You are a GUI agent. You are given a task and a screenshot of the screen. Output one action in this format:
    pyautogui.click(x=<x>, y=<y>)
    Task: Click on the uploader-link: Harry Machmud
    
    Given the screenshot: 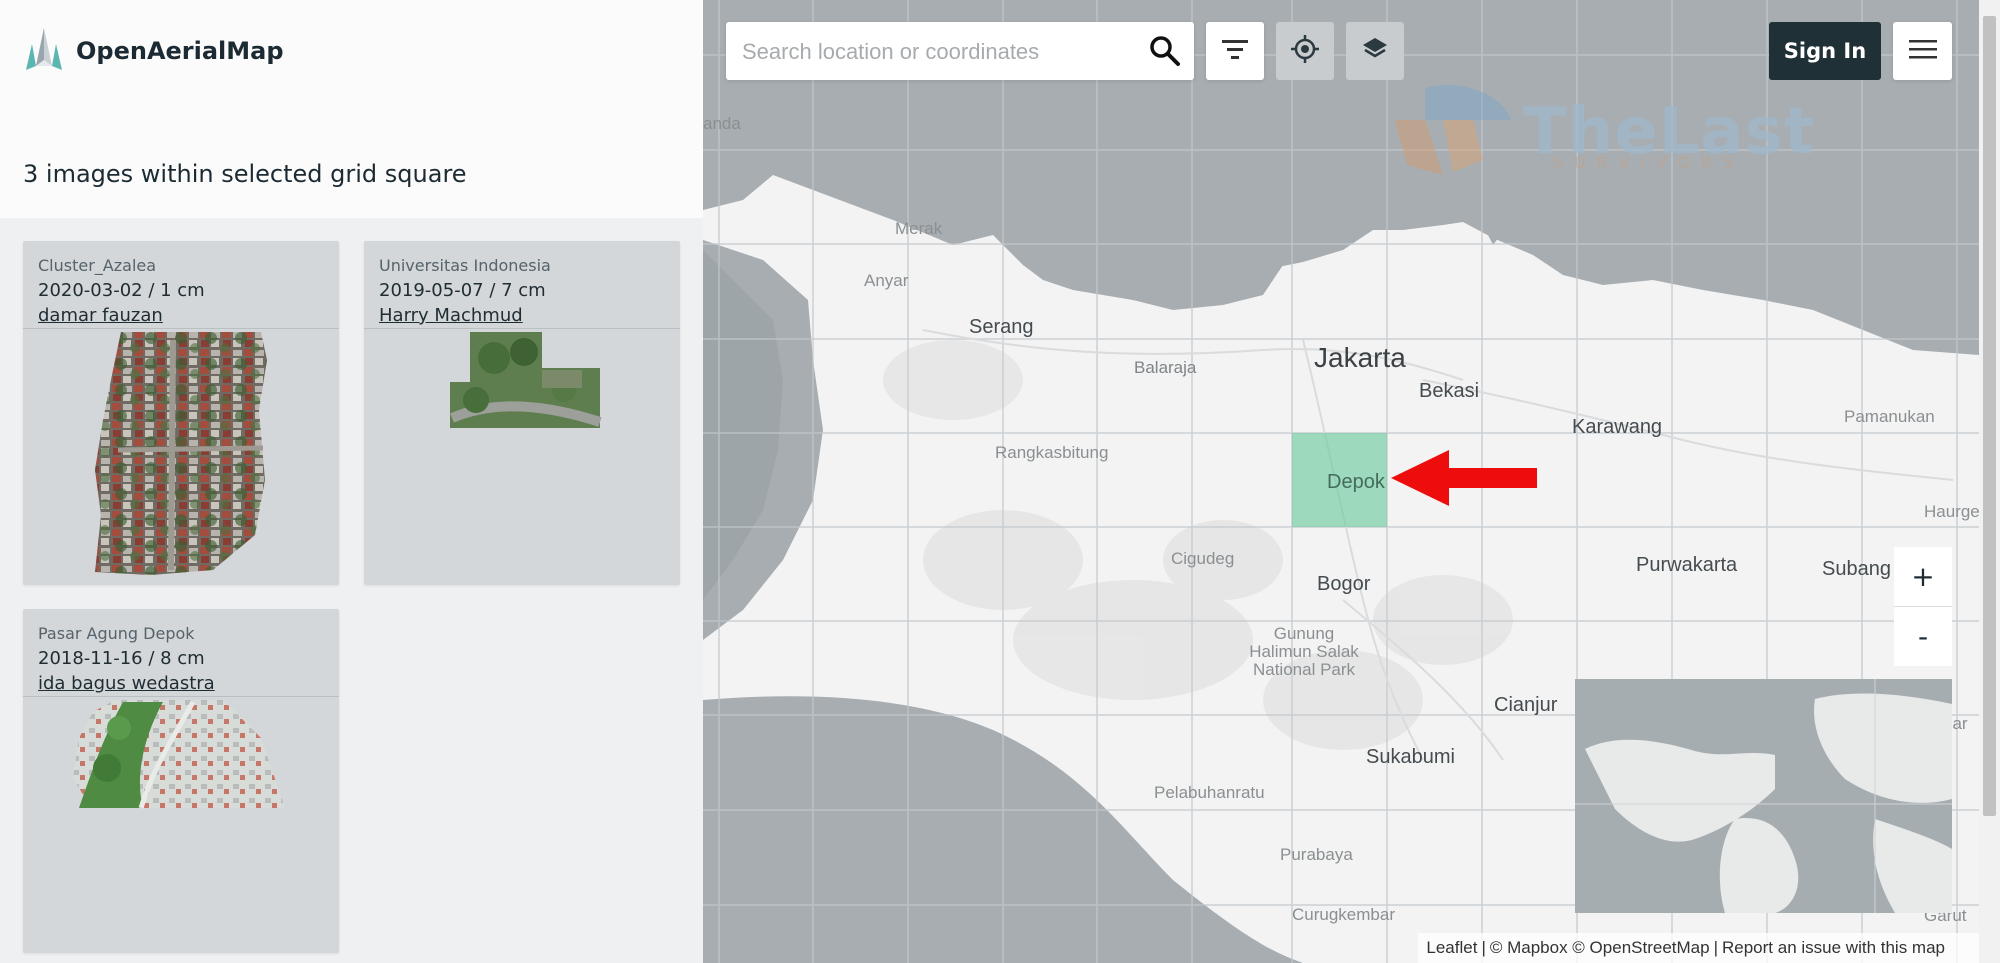 What is the action you would take?
    pyautogui.click(x=522, y=316)
    